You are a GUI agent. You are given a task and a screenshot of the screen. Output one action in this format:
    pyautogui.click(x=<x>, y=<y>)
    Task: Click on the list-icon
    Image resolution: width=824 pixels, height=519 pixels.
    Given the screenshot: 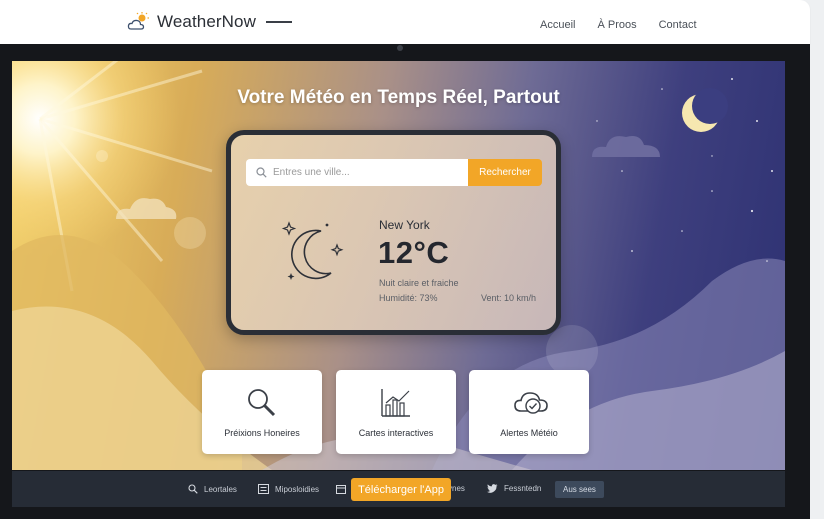 What is the action you would take?
    pyautogui.click(x=263, y=489)
    